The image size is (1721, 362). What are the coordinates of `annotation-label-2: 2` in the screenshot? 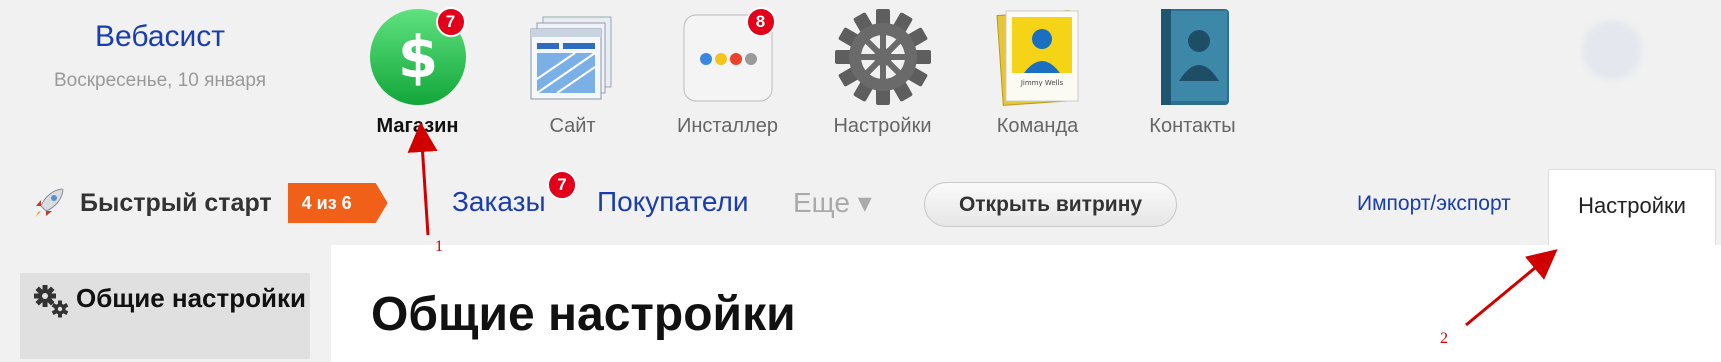 It's located at (1444, 338).